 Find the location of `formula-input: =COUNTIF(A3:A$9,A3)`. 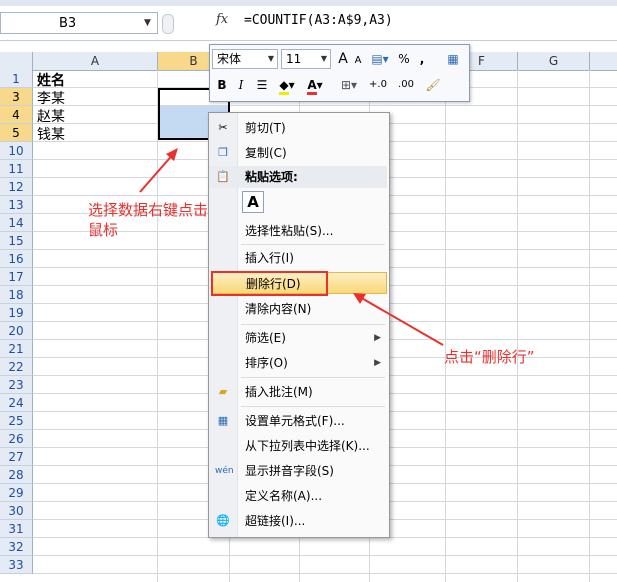

formula-input: =COUNTIF(A3:A$9,A3) is located at coordinates (318, 20).